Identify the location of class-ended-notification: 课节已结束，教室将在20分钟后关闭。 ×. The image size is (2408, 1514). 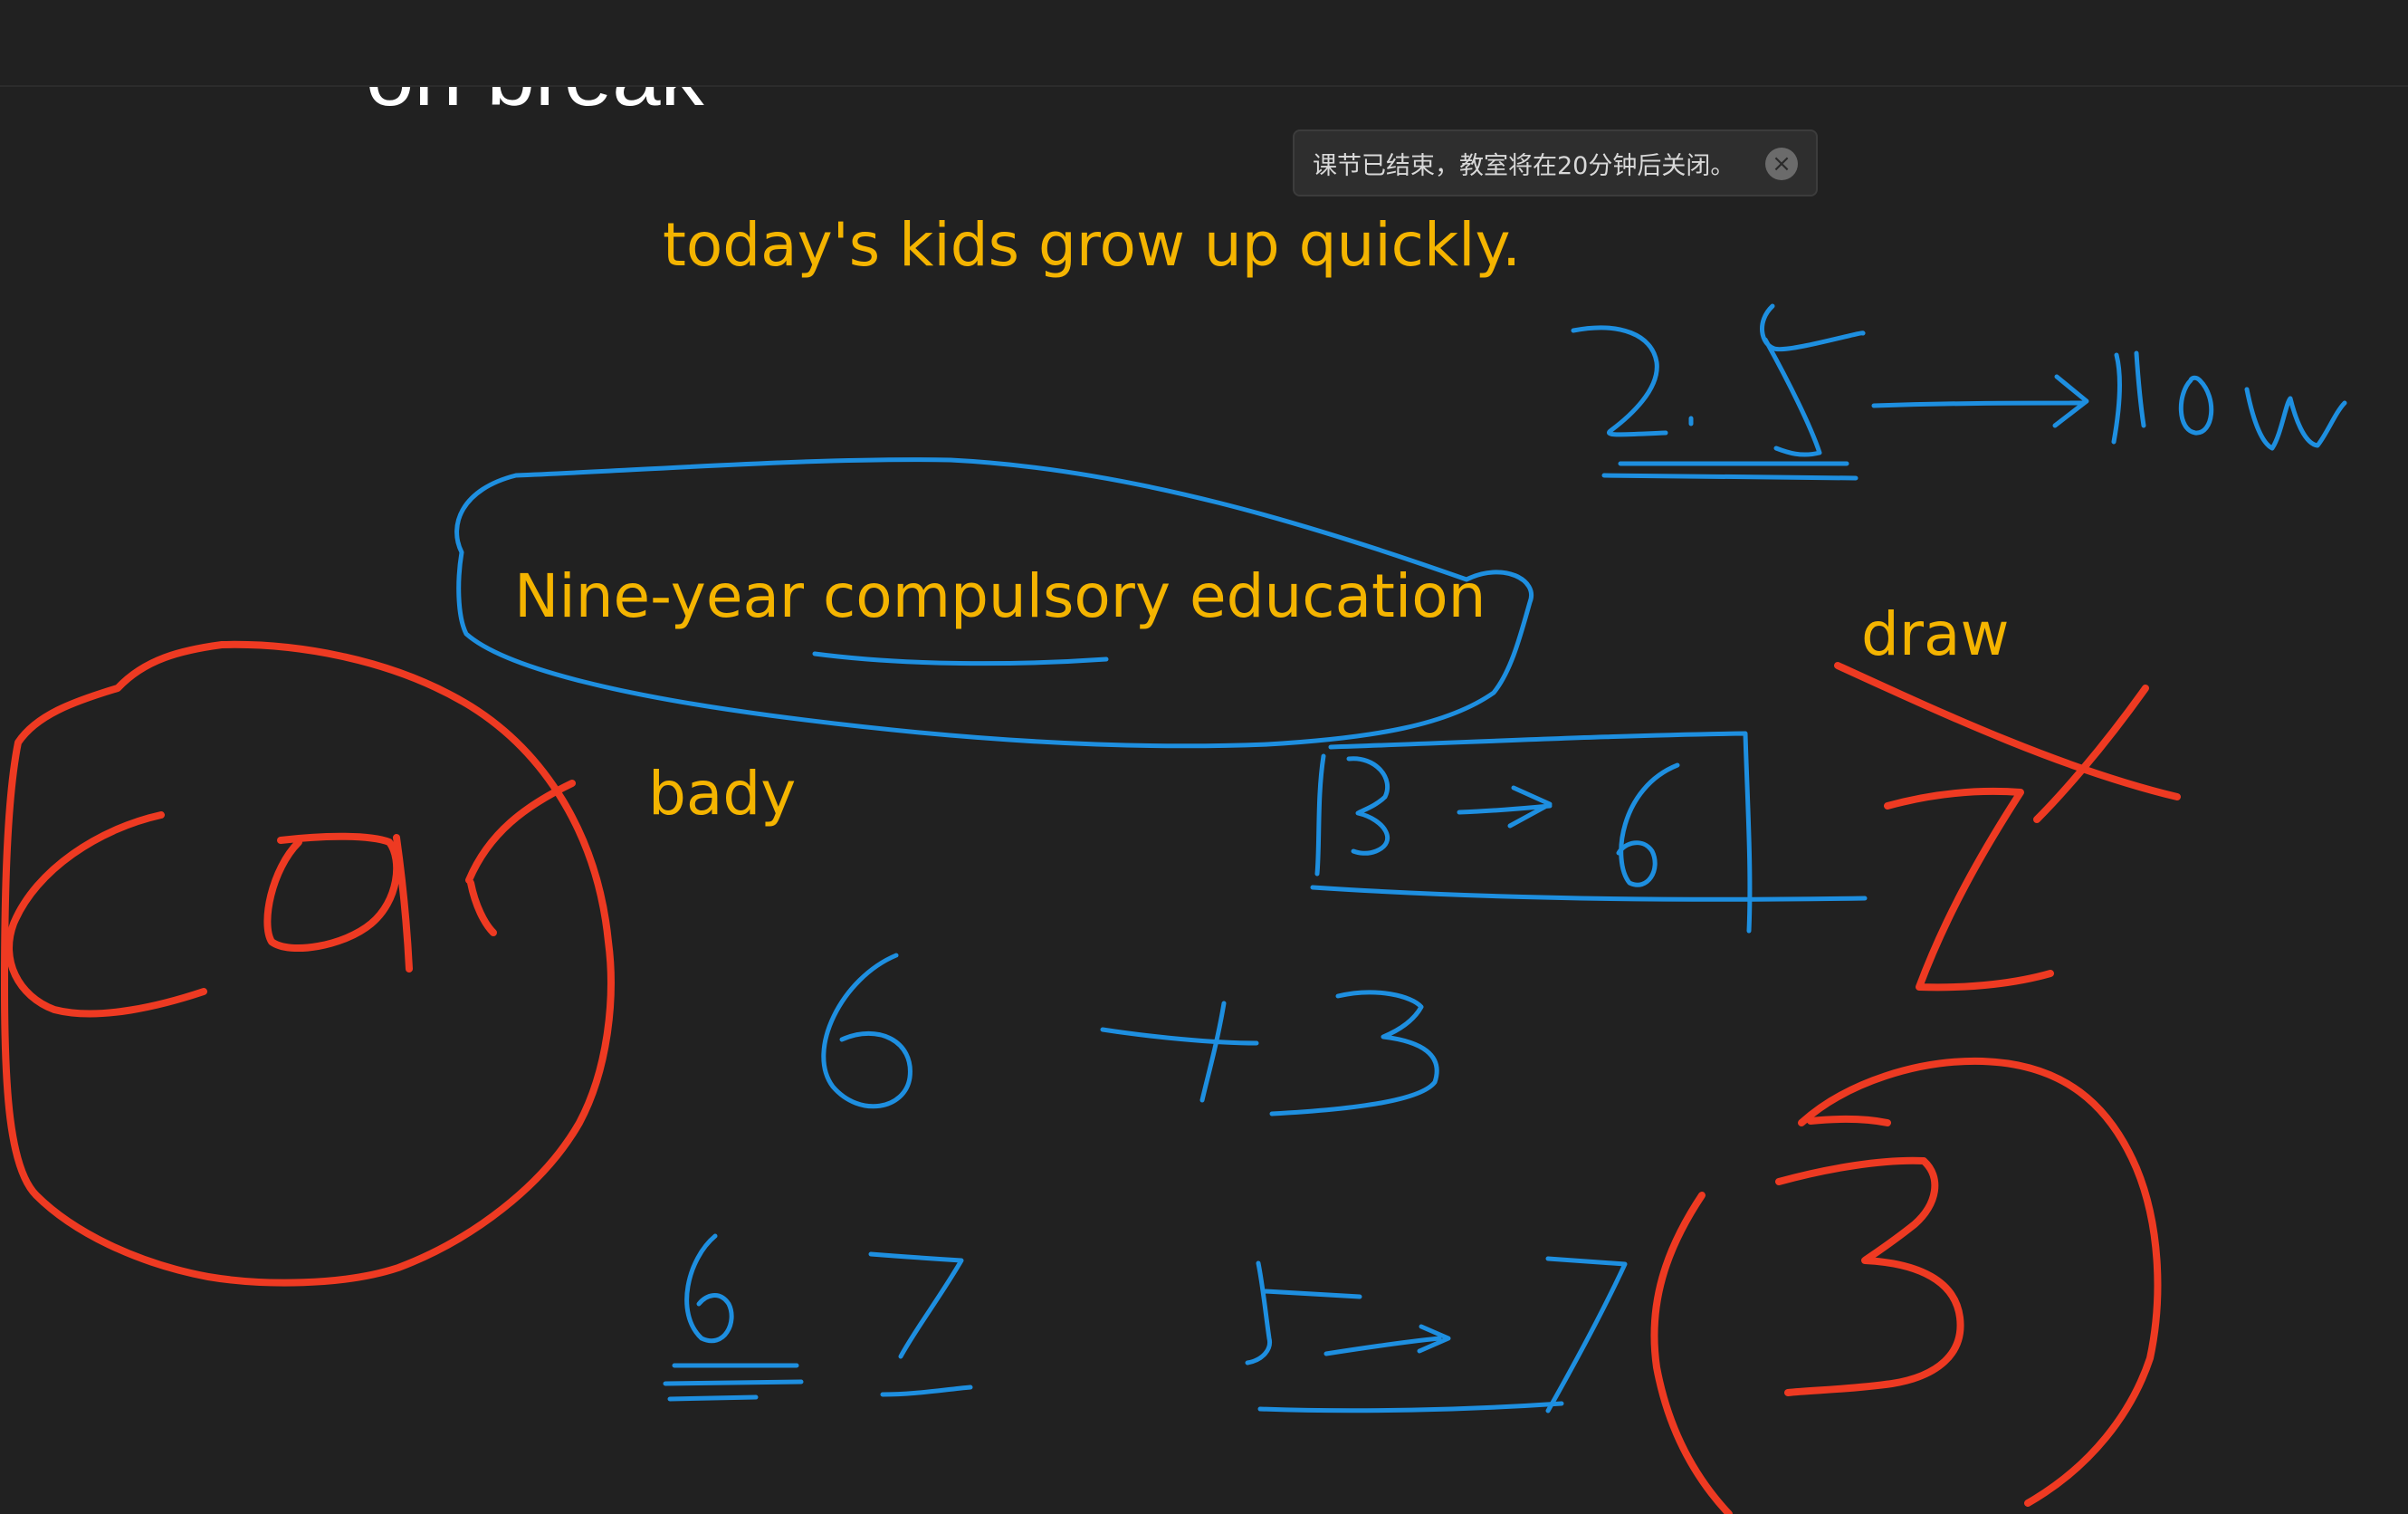
(1555, 162).